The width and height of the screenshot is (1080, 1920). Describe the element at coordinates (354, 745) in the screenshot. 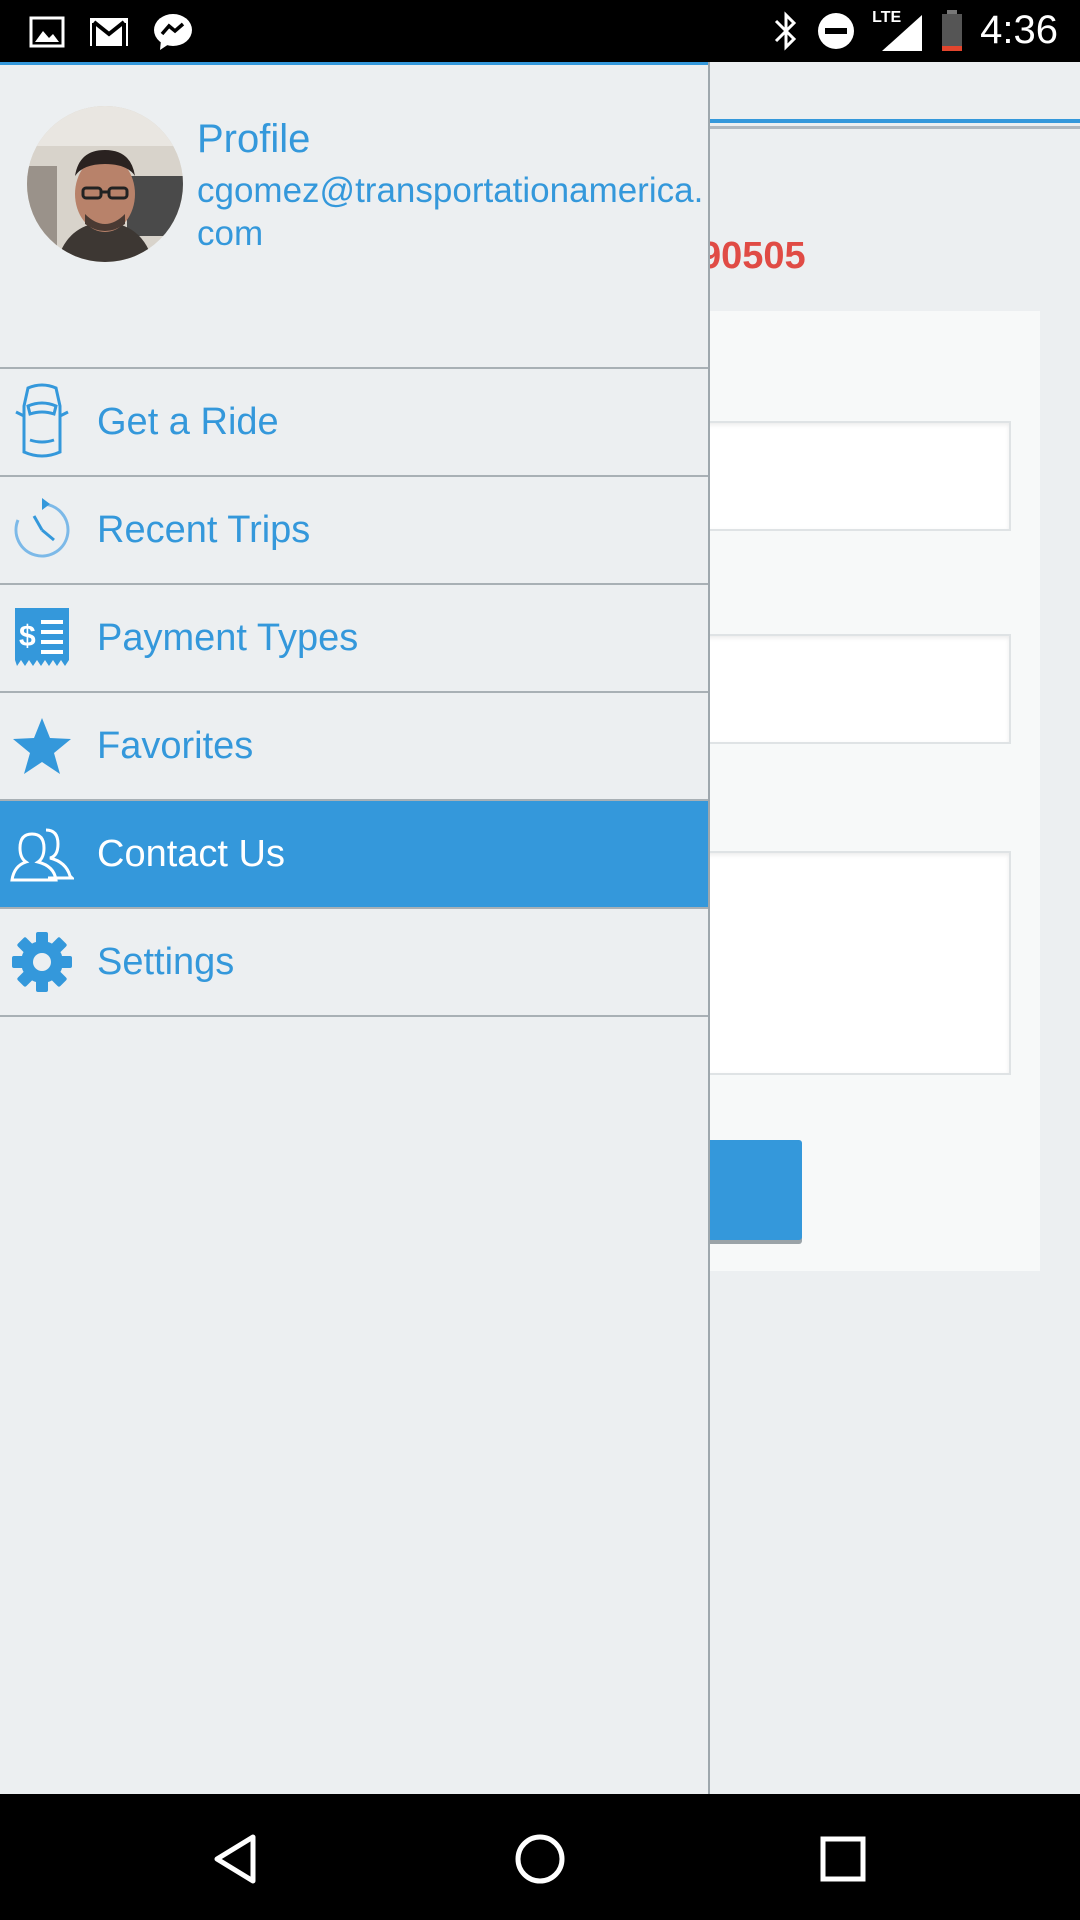

I see `menu-item-favorites: Favorites` at that location.